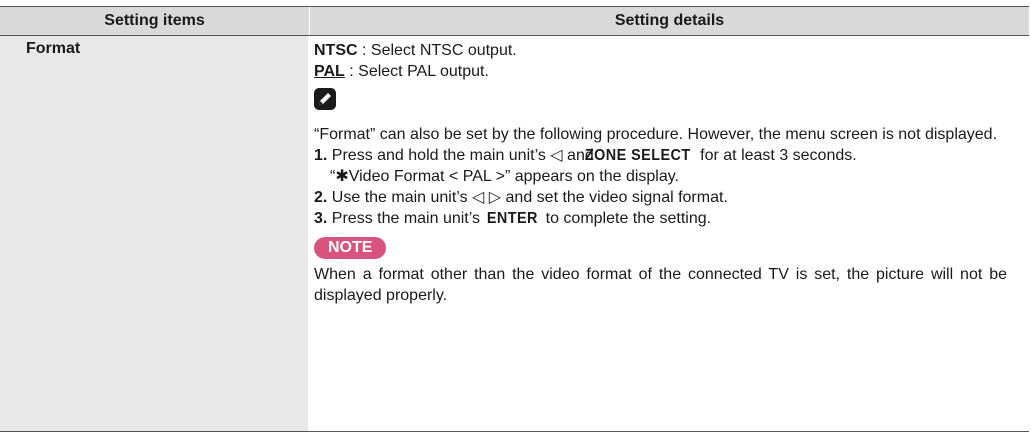  I want to click on header-setting-details: Setting details, so click(669, 20).